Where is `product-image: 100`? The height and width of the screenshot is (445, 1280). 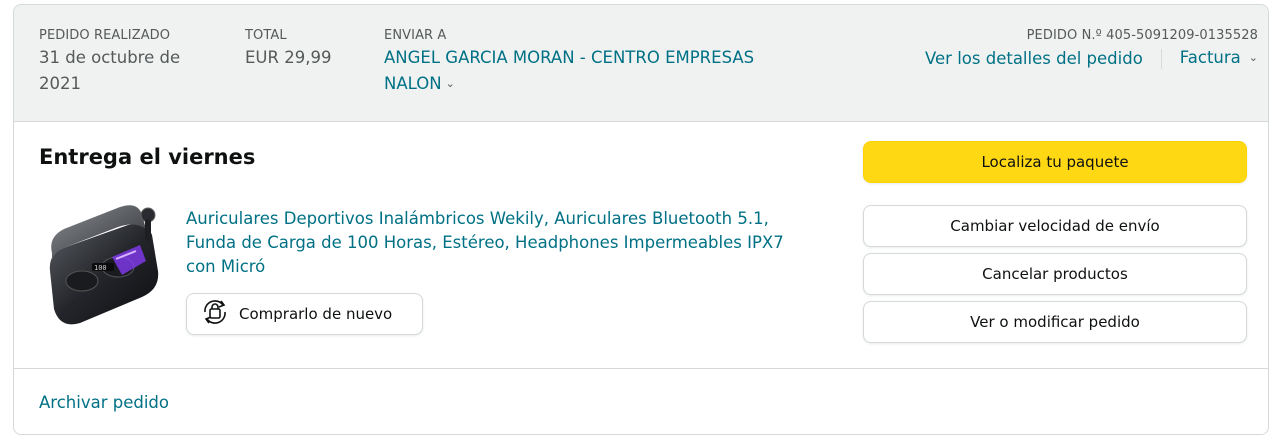 product-image: 100 is located at coordinates (104, 263).